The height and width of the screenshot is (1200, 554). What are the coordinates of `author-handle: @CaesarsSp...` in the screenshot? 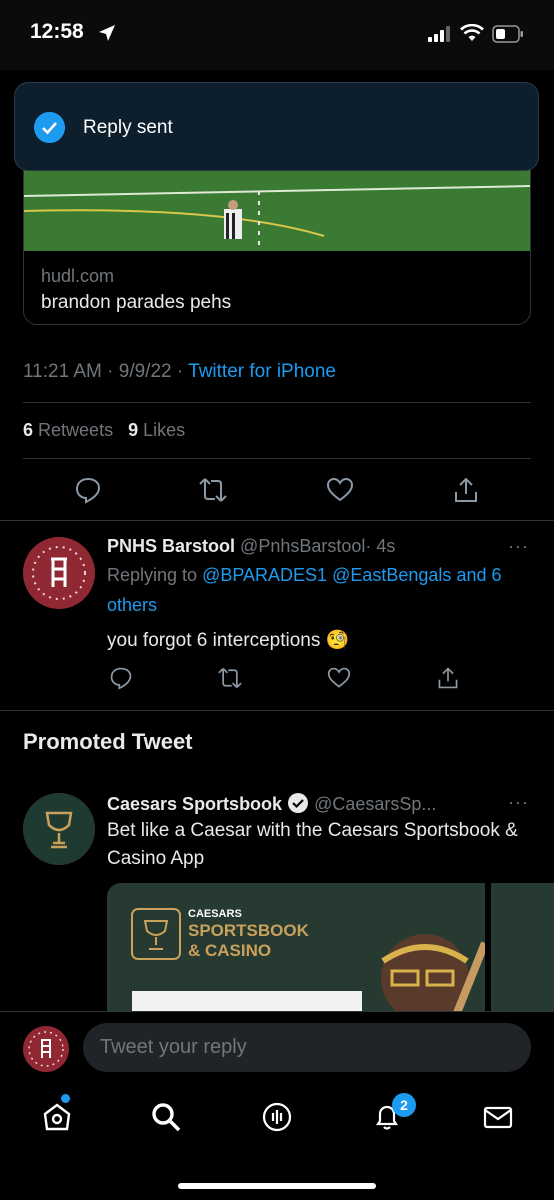 It's located at (375, 804).